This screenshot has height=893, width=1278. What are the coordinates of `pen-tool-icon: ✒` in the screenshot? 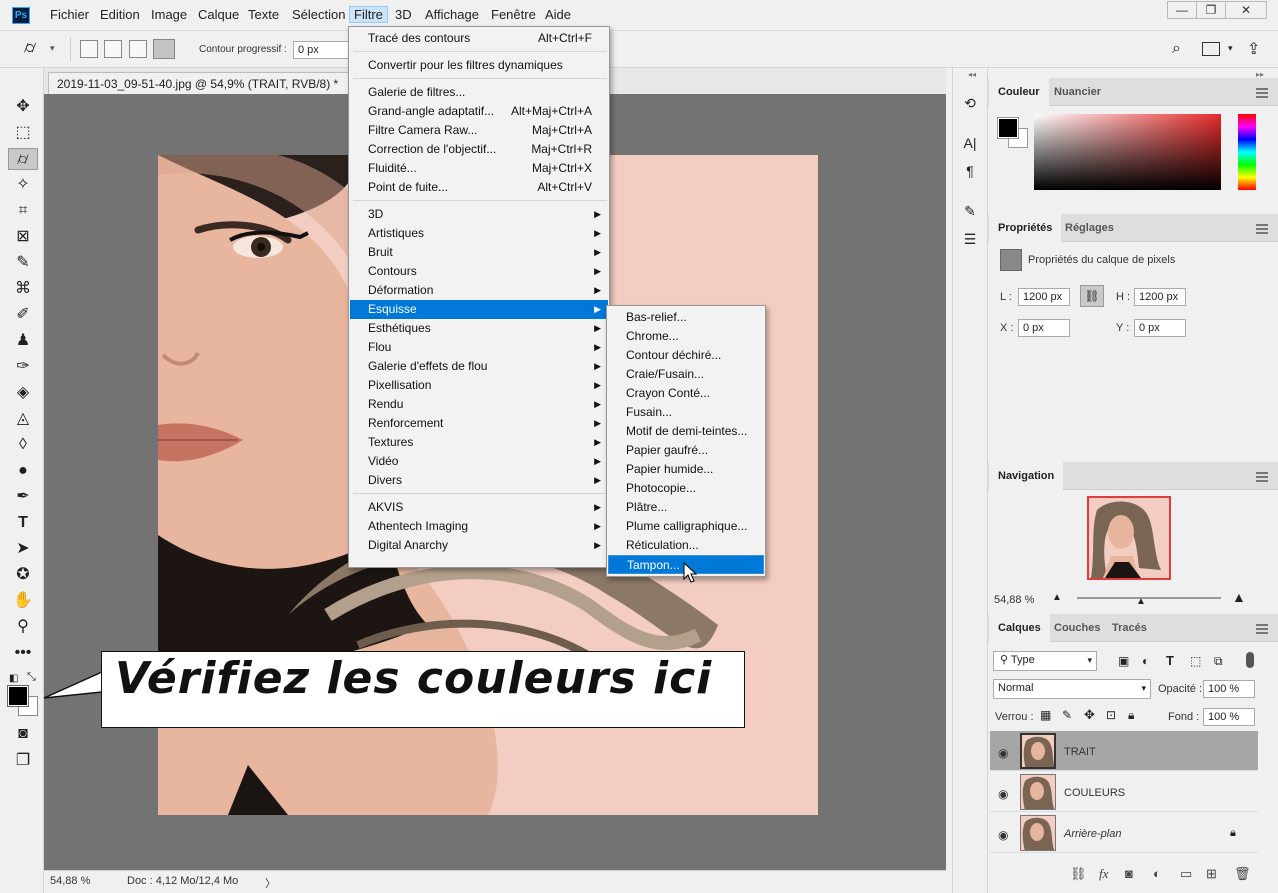 It's located at (23, 497).